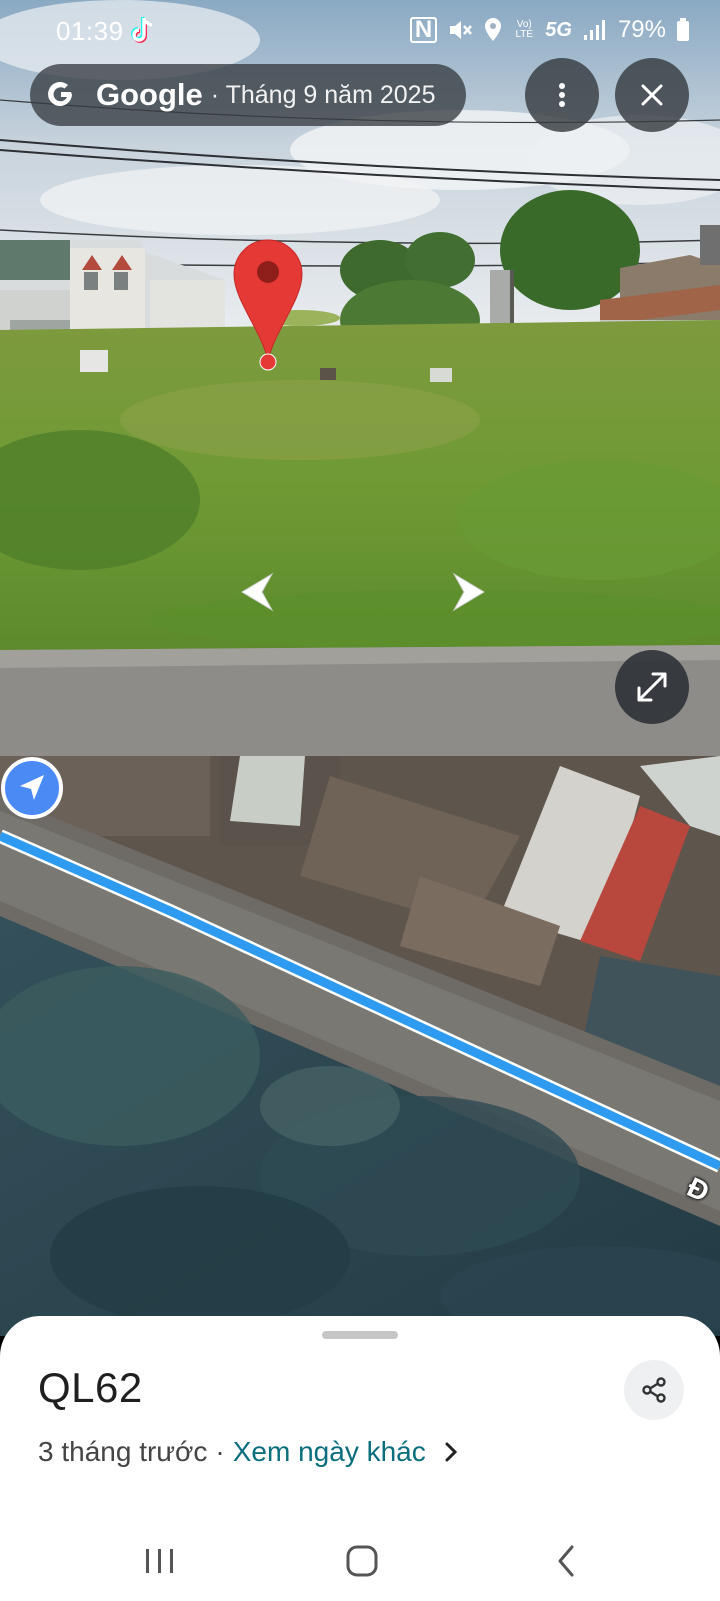 This screenshot has height=1601, width=720. What do you see at coordinates (360, 31) in the screenshot?
I see `status-bar: 01:39 N Vo) LTE 5G 79%` at bounding box center [360, 31].